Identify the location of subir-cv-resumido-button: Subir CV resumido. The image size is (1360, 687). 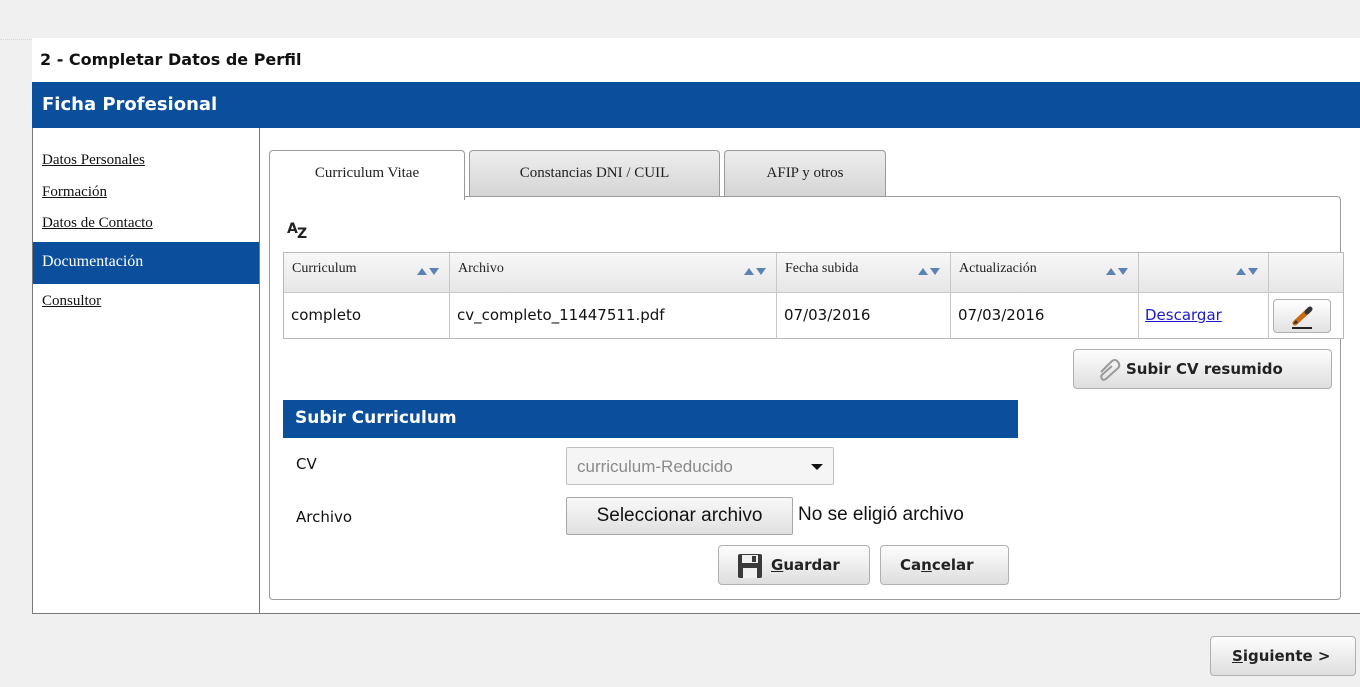
(1202, 369).